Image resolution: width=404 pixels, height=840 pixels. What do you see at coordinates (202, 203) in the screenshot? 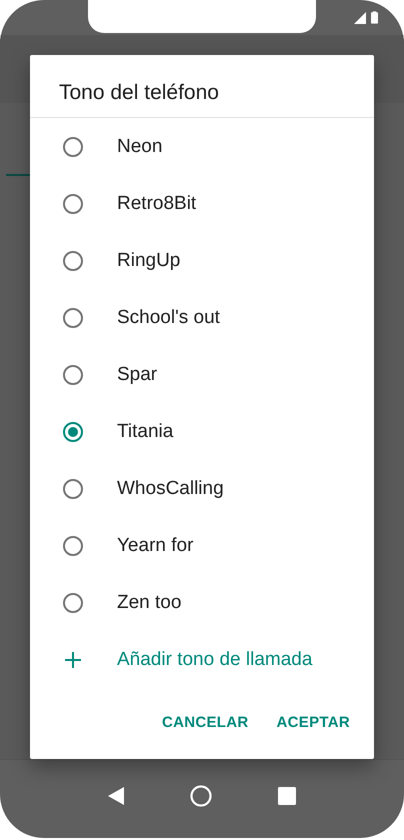
I see `ringtone-option: Retro8Bit` at bounding box center [202, 203].